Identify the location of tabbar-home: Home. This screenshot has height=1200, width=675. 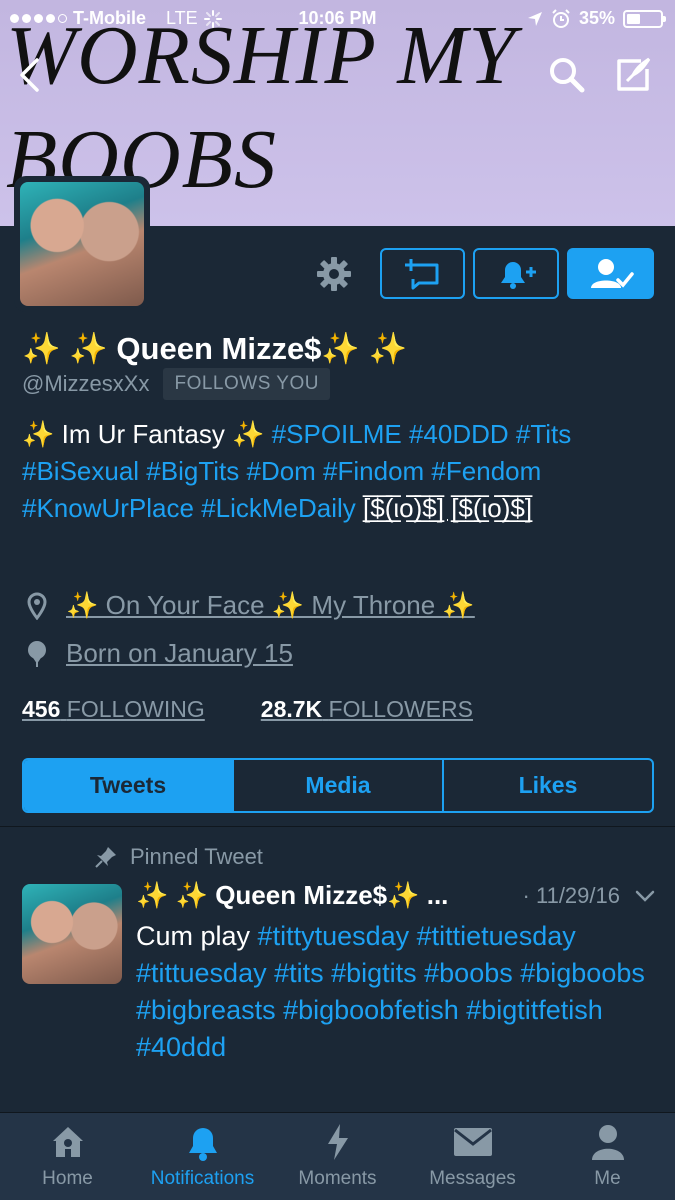
(67, 1156).